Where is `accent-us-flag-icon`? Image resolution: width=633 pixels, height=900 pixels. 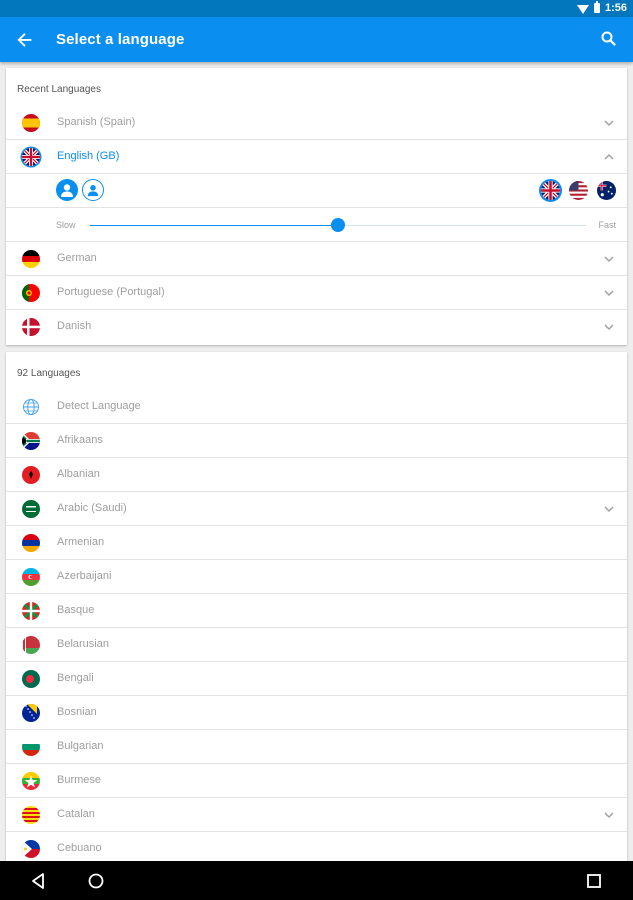
accent-us-flag-icon is located at coordinates (578, 190).